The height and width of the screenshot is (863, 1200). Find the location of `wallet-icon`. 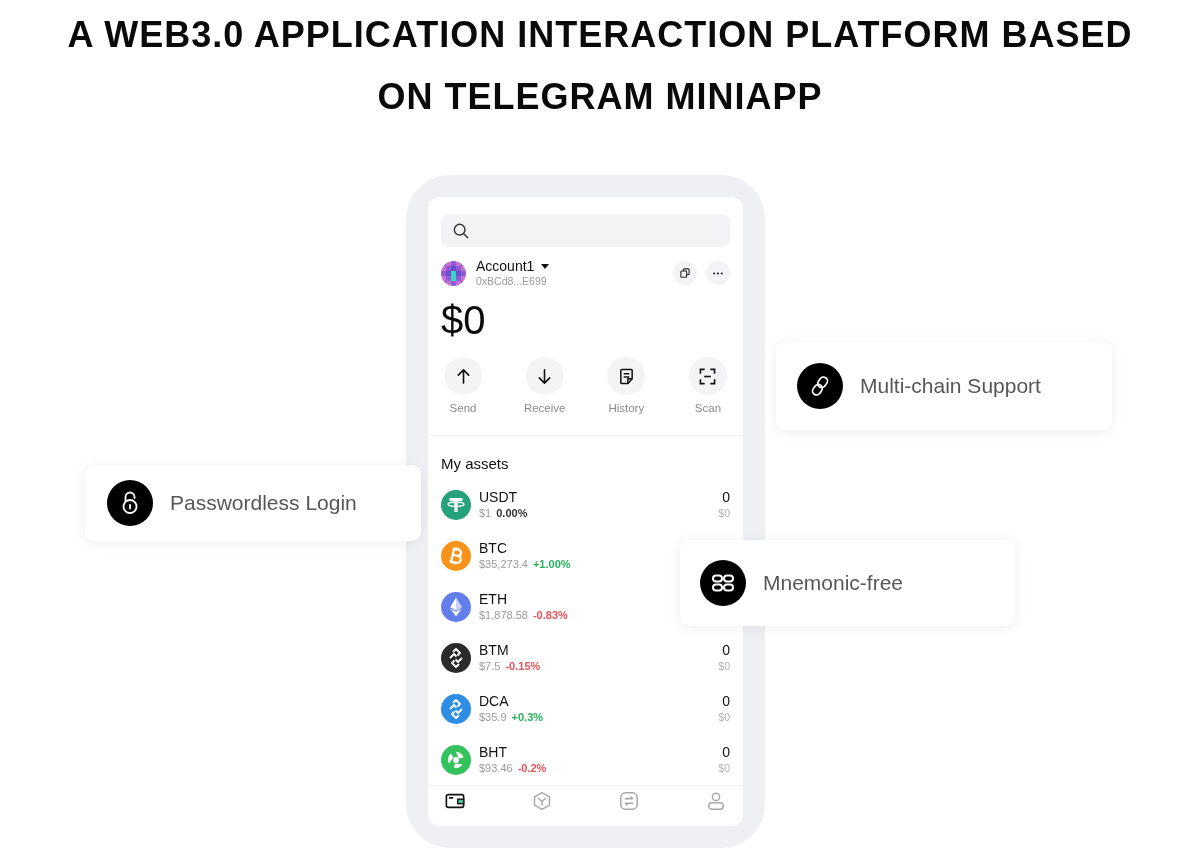

wallet-icon is located at coordinates (455, 801).